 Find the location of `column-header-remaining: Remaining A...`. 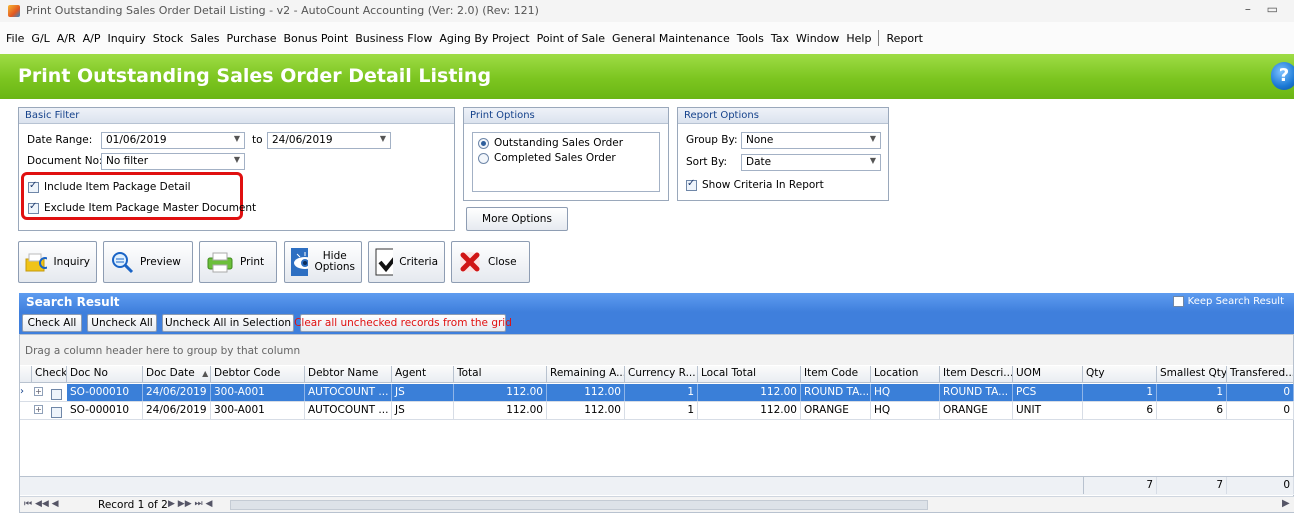

column-header-remaining: Remaining A... is located at coordinates (586, 374).